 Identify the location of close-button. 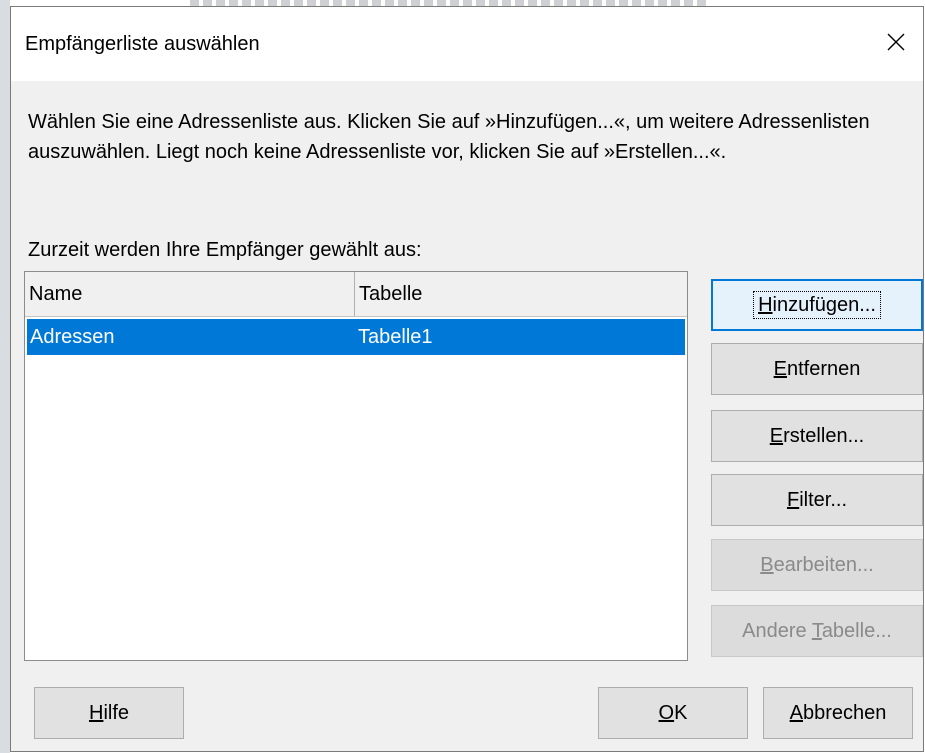
(896, 42).